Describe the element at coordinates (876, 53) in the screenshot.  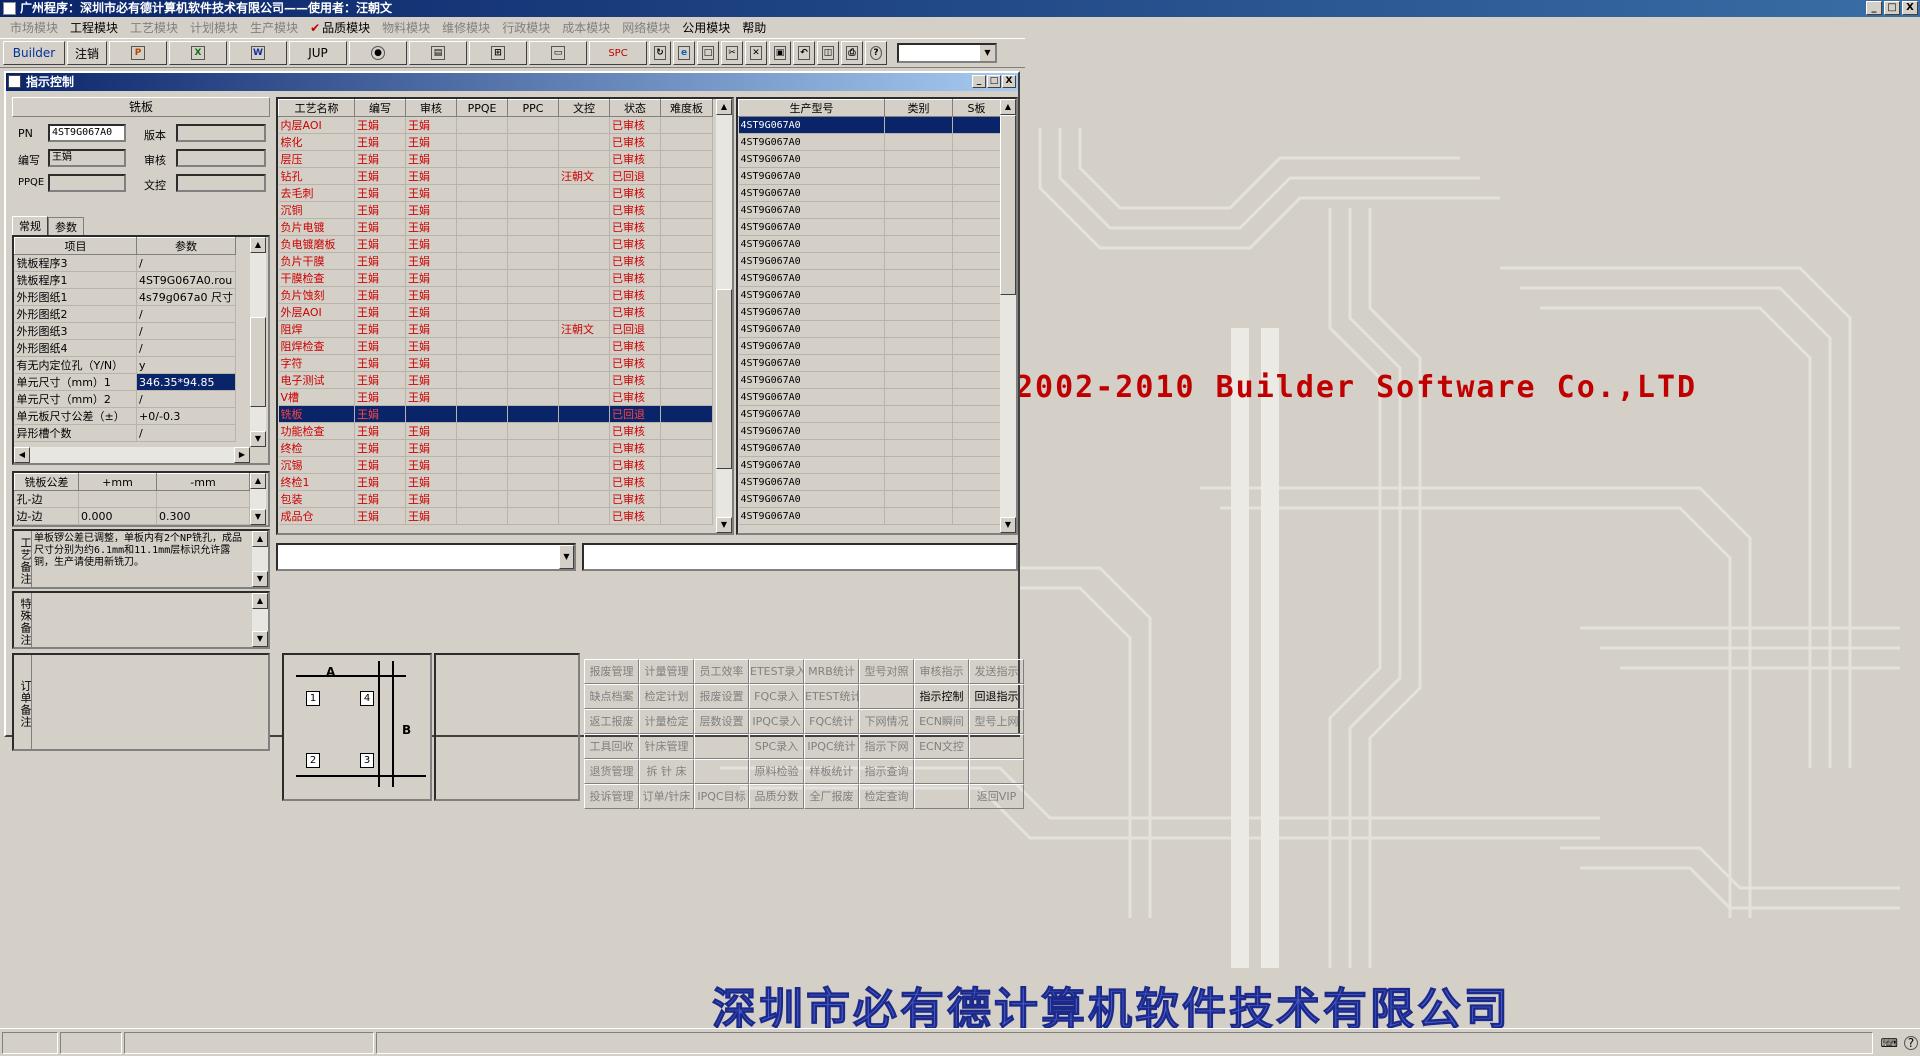
I see `help-button: ?` at that location.